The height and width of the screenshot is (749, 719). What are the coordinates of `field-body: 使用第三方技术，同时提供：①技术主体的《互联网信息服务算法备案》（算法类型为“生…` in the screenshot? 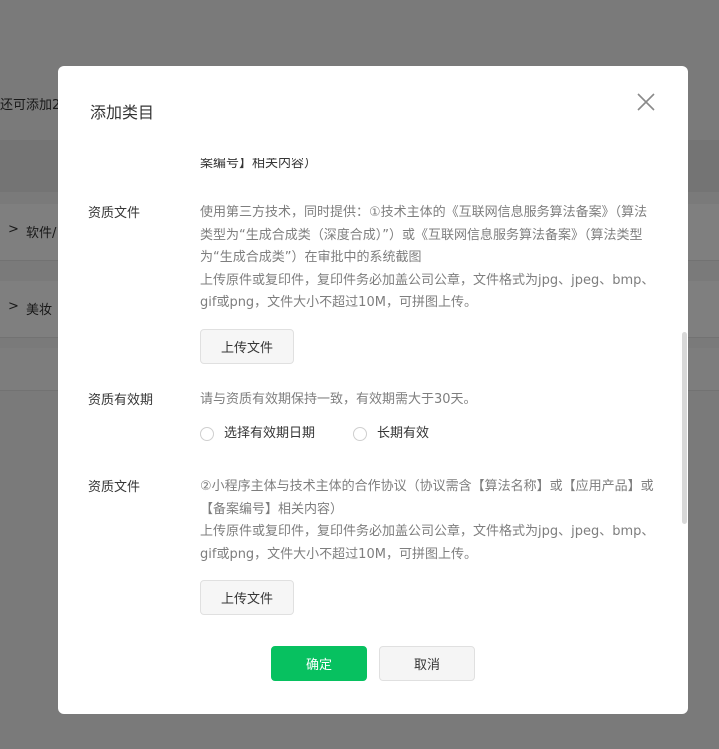 It's located at (429, 283).